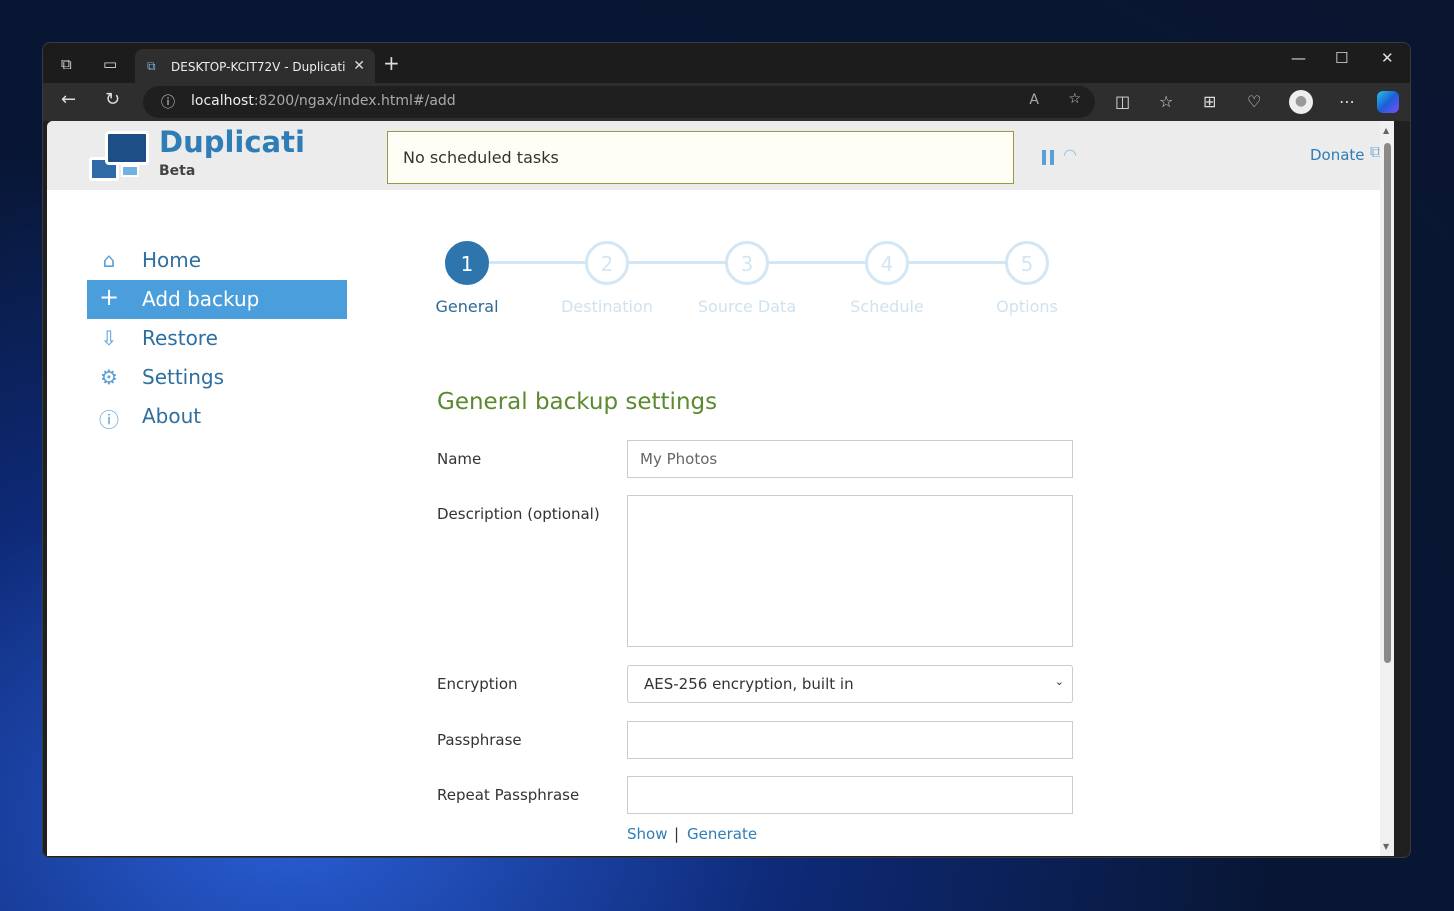 The height and width of the screenshot is (911, 1454). I want to click on maximize-icon: ☐, so click(1341, 58).